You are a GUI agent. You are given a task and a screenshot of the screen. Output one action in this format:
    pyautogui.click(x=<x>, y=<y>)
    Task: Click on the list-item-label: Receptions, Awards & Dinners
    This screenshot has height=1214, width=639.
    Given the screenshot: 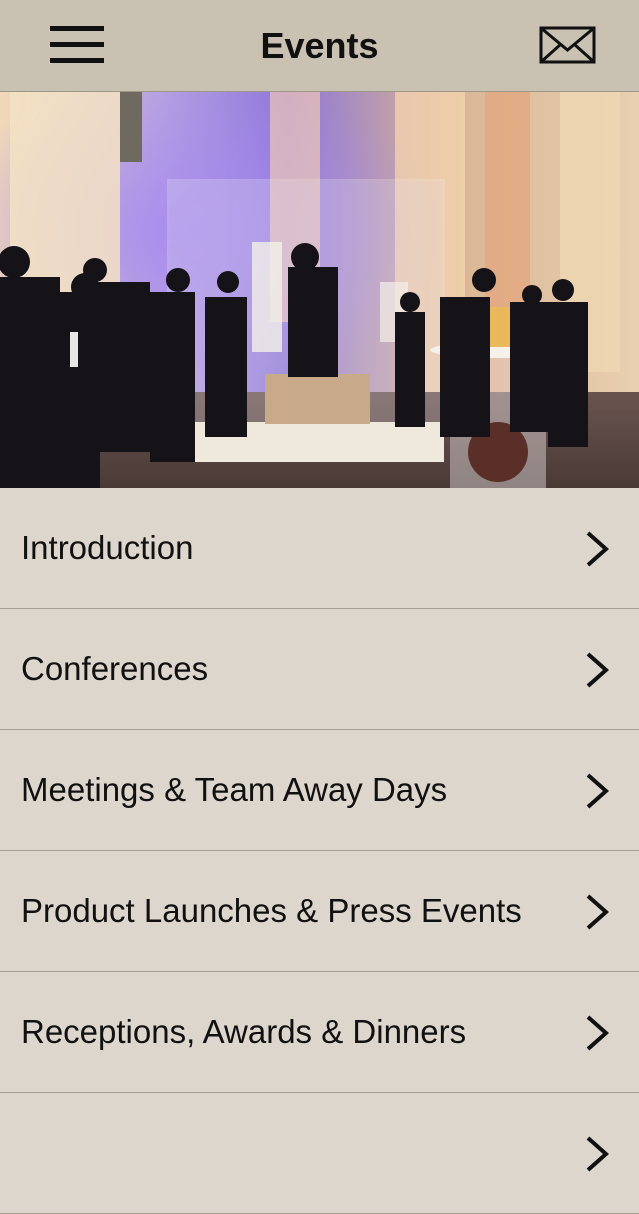 What is the action you would take?
    pyautogui.click(x=244, y=1031)
    